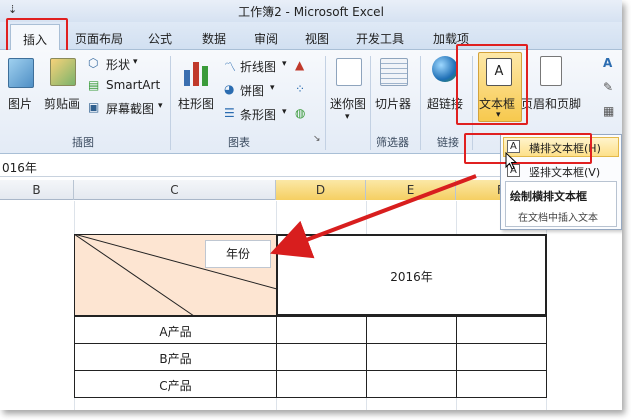 Image resolution: width=631 pixels, height=420 pixels. What do you see at coordinates (373, 216) in the screenshot?
I see `annotation-arrow` at bounding box center [373, 216].